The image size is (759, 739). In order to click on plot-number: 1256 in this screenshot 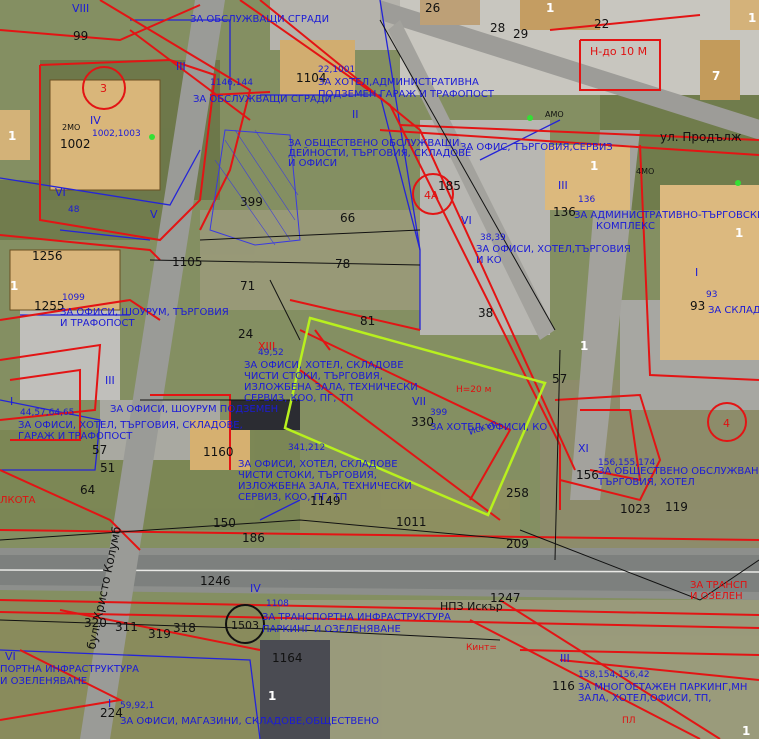, I will do `click(47, 256)`.